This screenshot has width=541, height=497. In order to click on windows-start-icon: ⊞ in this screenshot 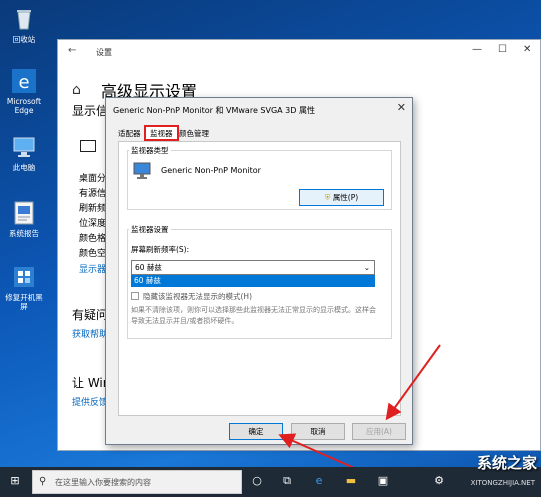, I will do `click(15, 481)`.